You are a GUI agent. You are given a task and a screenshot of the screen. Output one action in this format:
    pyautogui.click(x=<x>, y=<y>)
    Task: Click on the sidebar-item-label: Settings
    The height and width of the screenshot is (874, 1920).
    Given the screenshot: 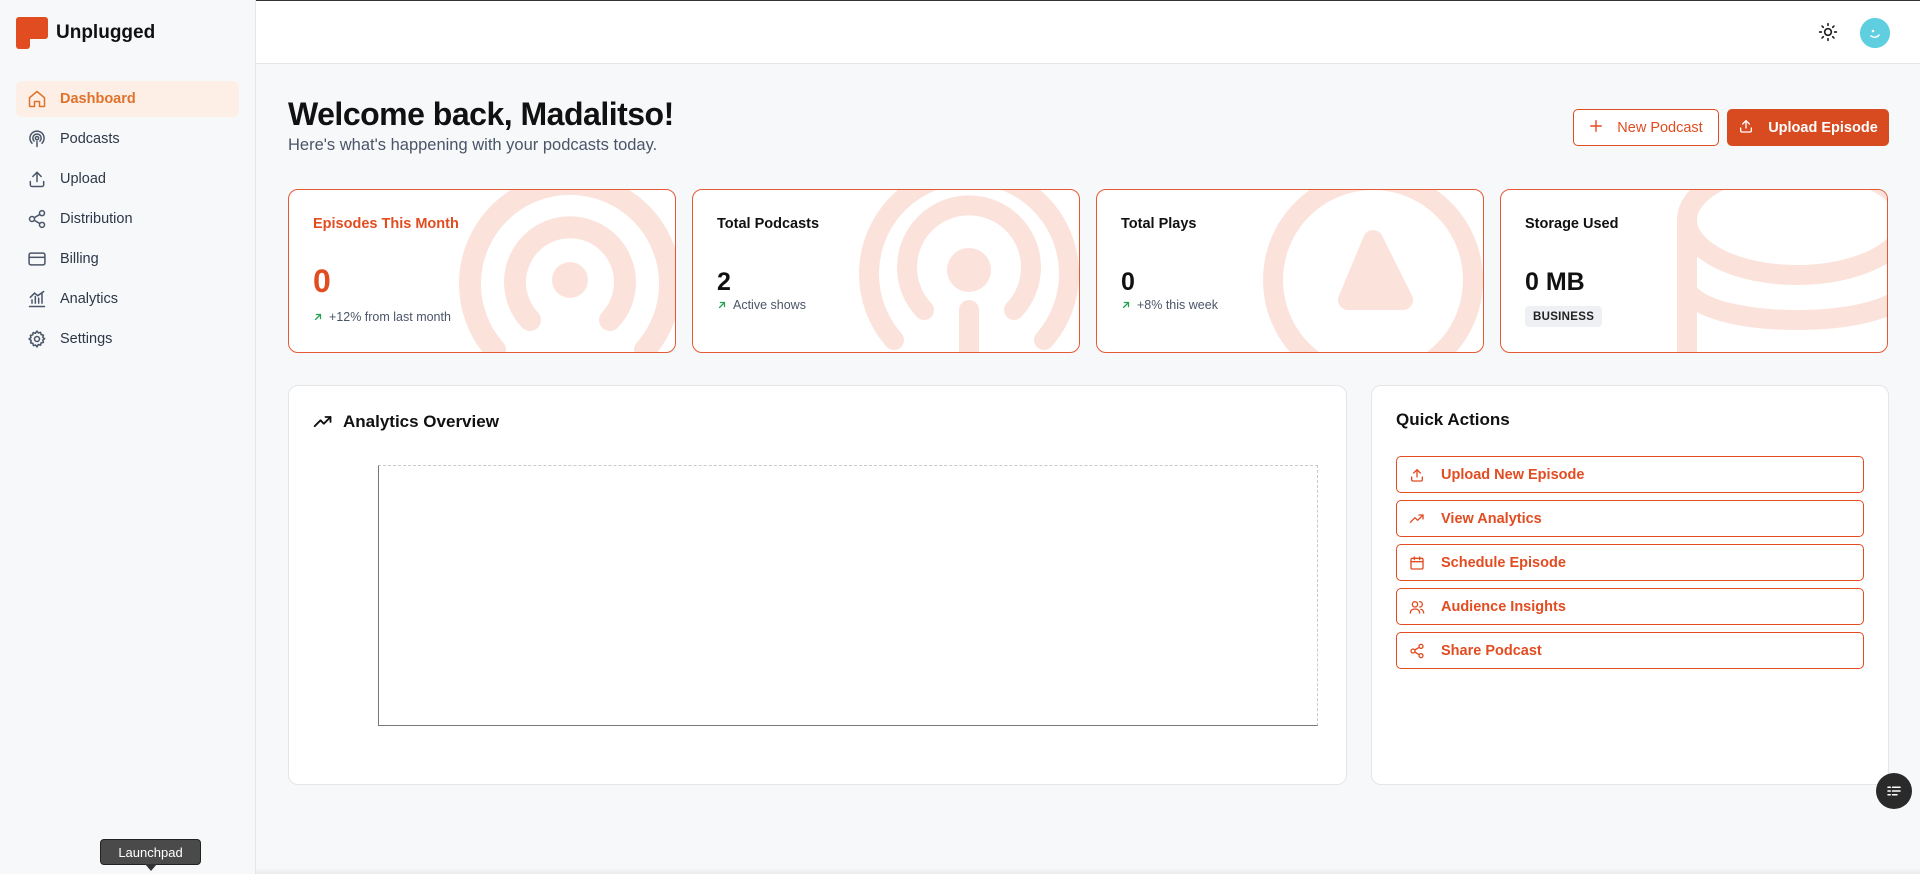 What is the action you would take?
    pyautogui.click(x=86, y=339)
    